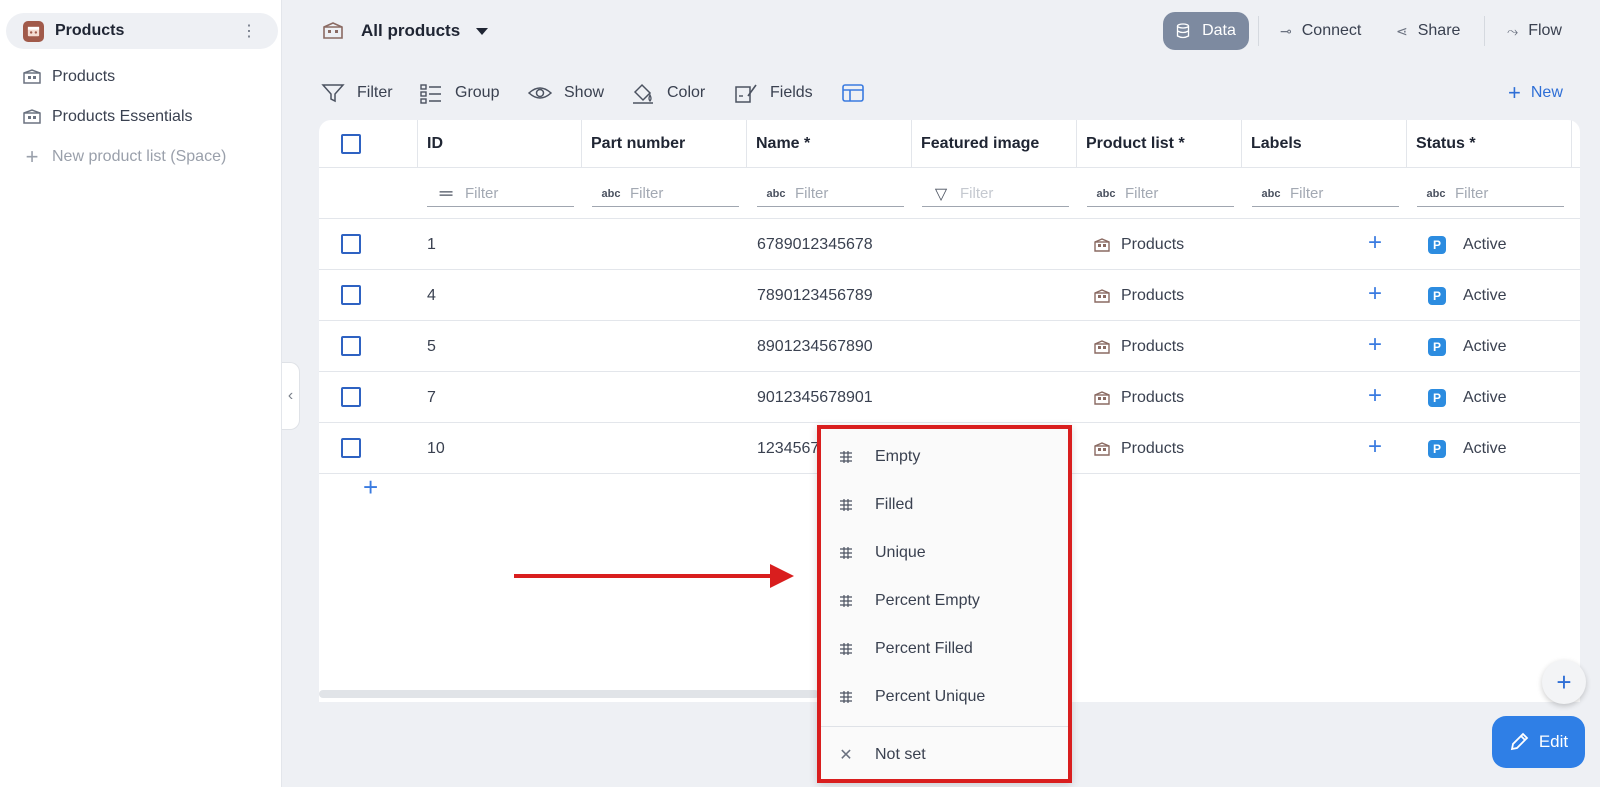 The width and height of the screenshot is (1600, 787). Describe the element at coordinates (1446, 143) in the screenshot. I see `column-label: Status *` at that location.